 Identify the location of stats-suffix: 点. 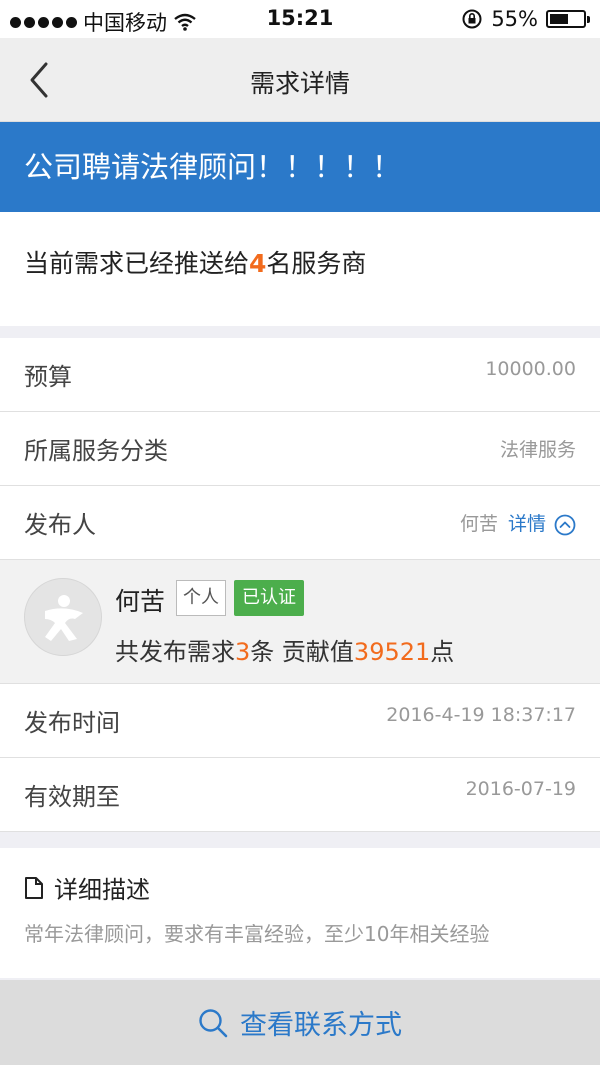
(442, 652).